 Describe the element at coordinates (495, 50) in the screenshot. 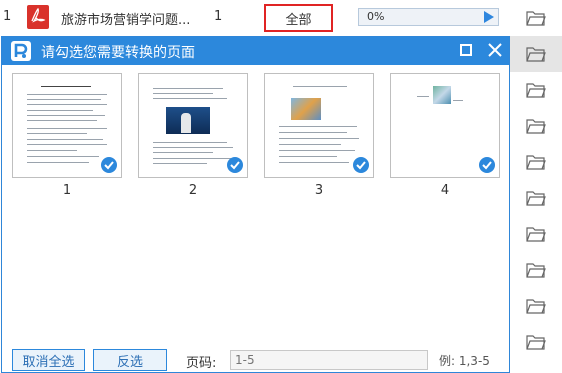

I see `close-icon` at that location.